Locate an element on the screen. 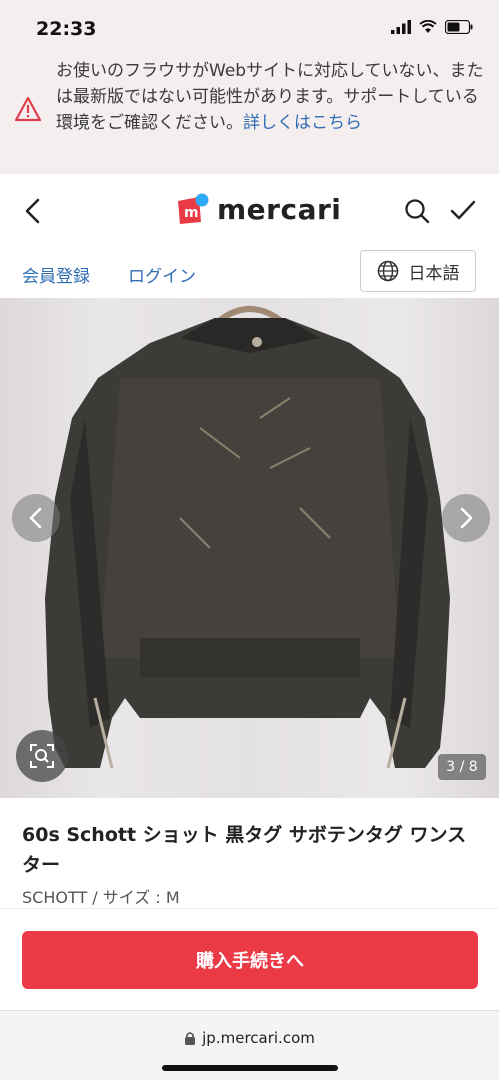 The height and width of the screenshot is (1080, 499). mercari-logo: m mercari is located at coordinates (258, 209).